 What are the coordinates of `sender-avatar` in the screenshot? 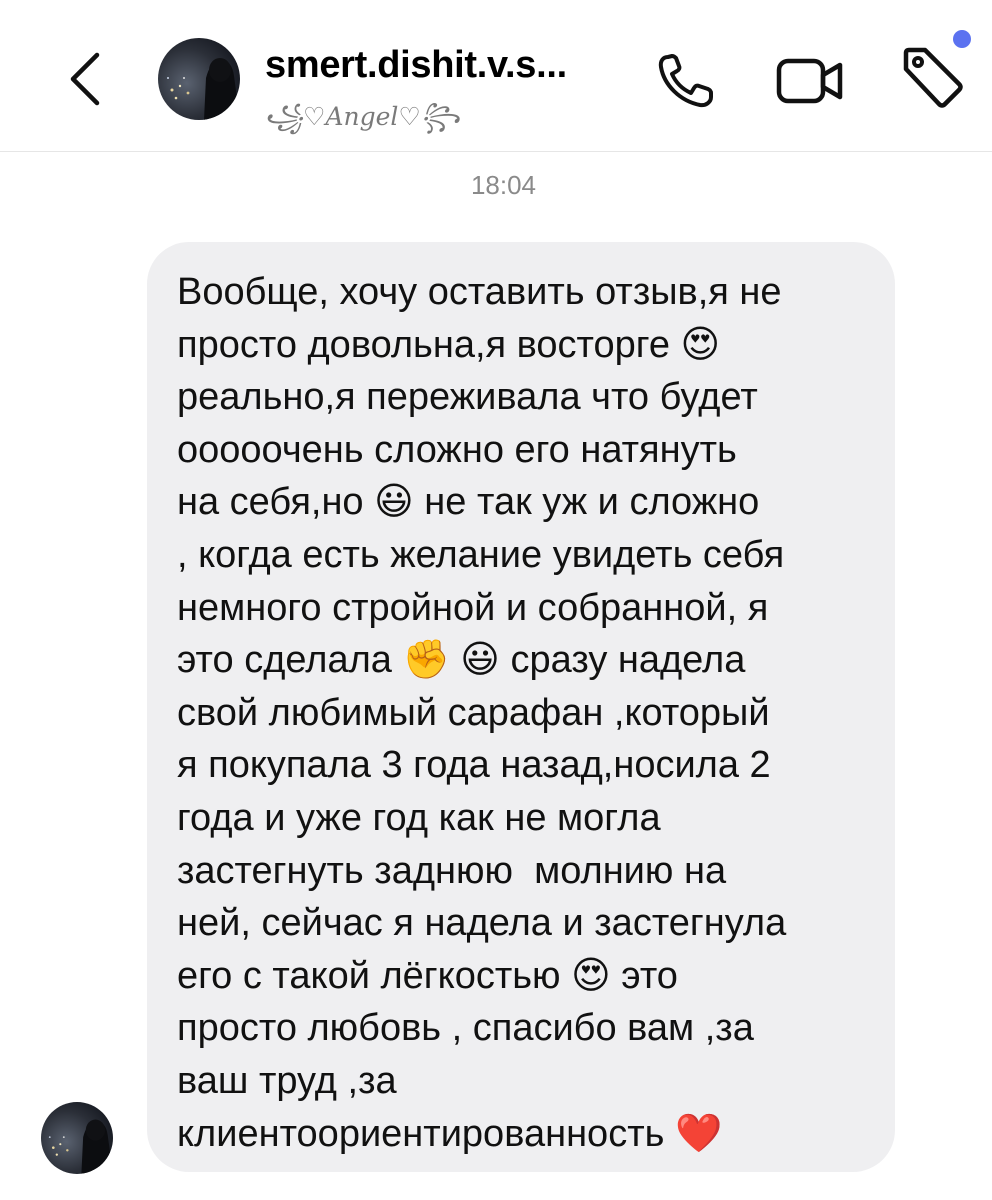 It's located at (77, 1138).